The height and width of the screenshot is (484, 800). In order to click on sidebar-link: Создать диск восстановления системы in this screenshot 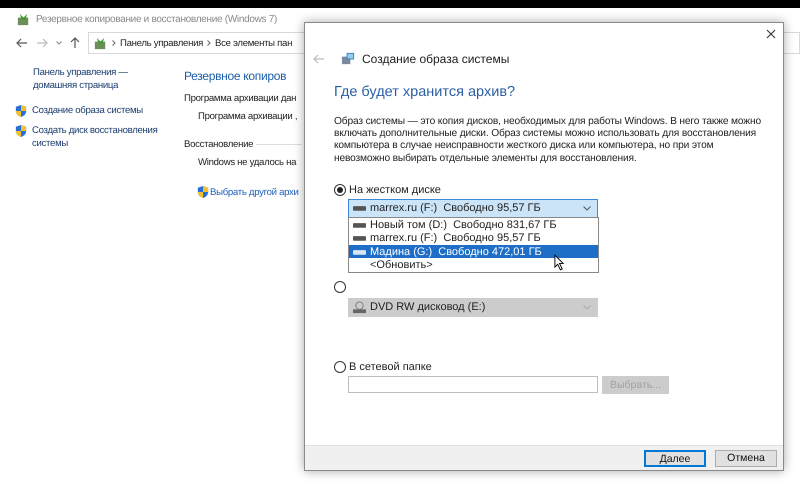, I will do `click(101, 137)`.